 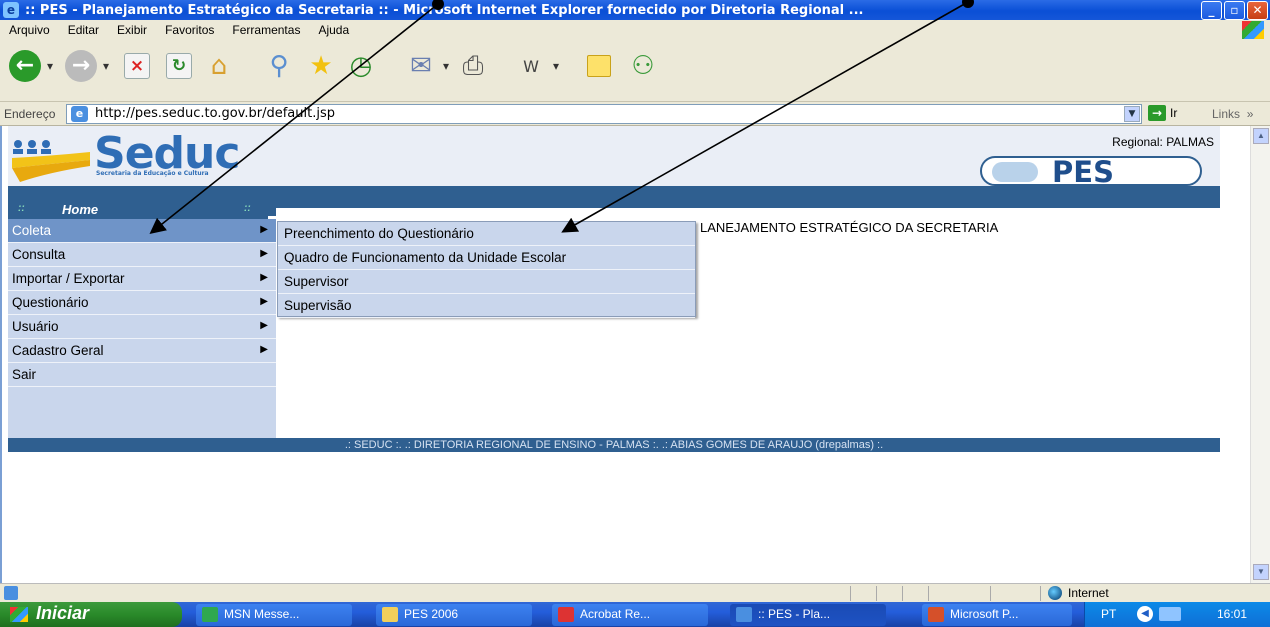 I want to click on menu-item-importar-exportar: Importar / Exportar ▶, so click(x=142, y=279).